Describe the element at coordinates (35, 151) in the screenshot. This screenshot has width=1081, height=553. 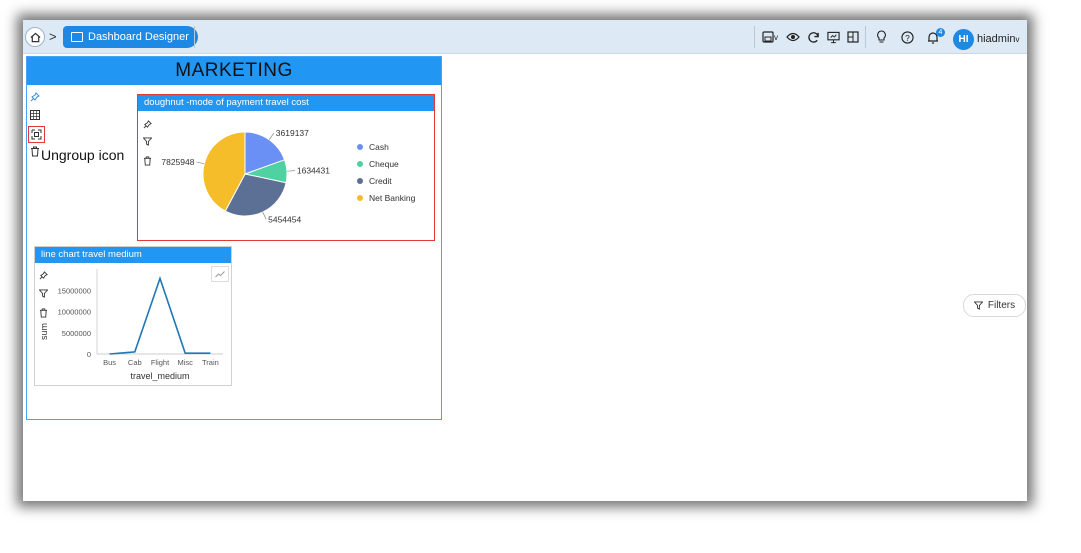
I see `trash-icon` at that location.